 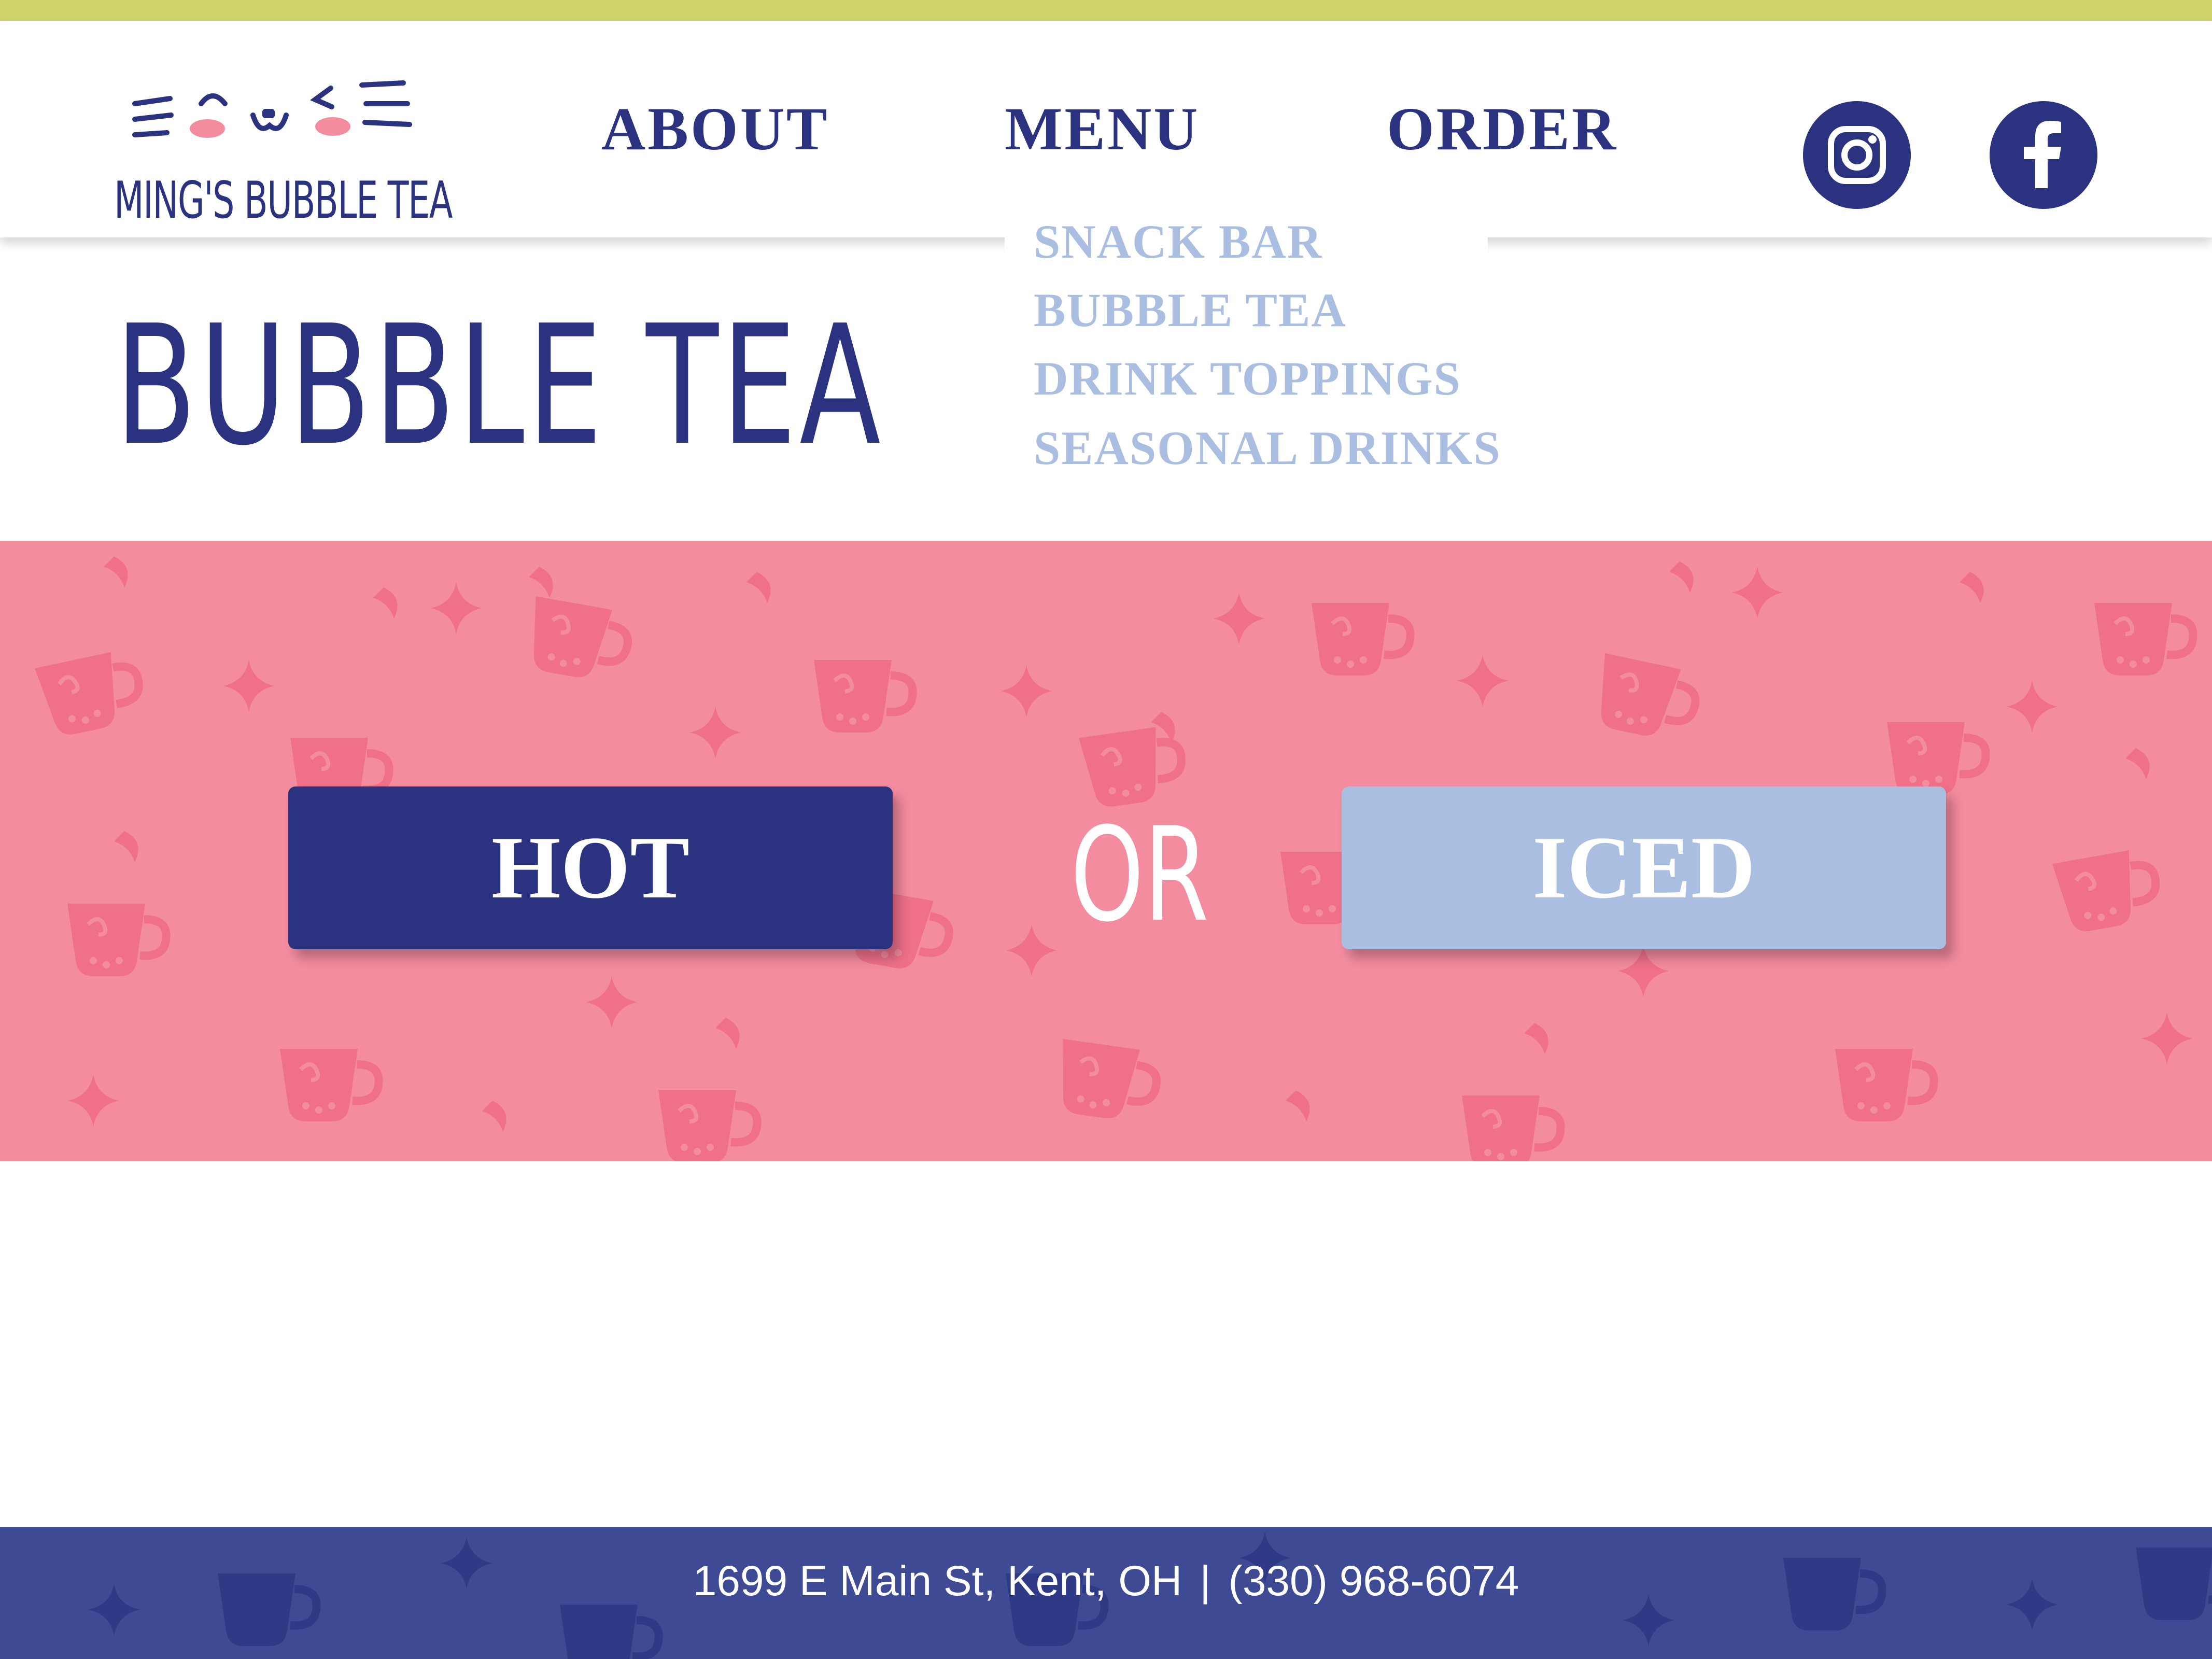 I want to click on nav-about: ABOUT, so click(x=715, y=129).